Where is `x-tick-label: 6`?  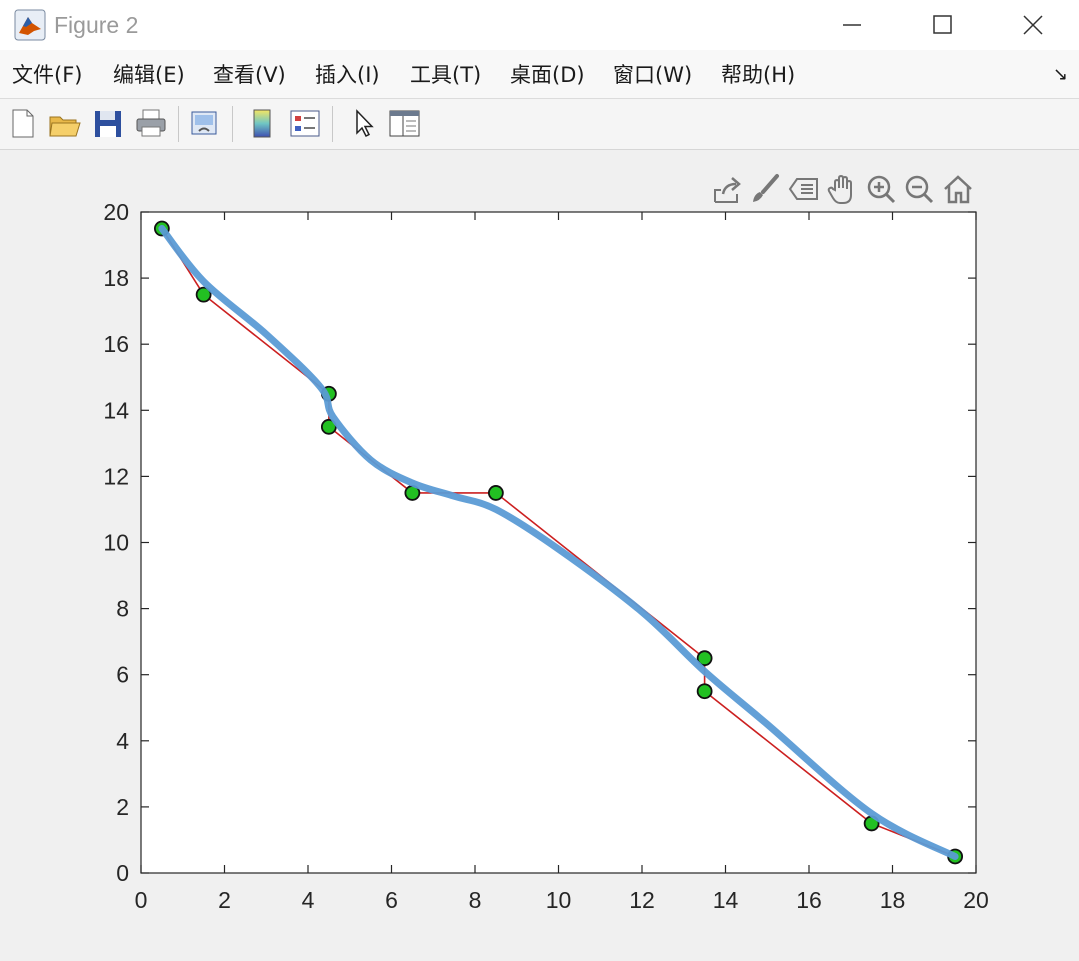 x-tick-label: 6 is located at coordinates (391, 900).